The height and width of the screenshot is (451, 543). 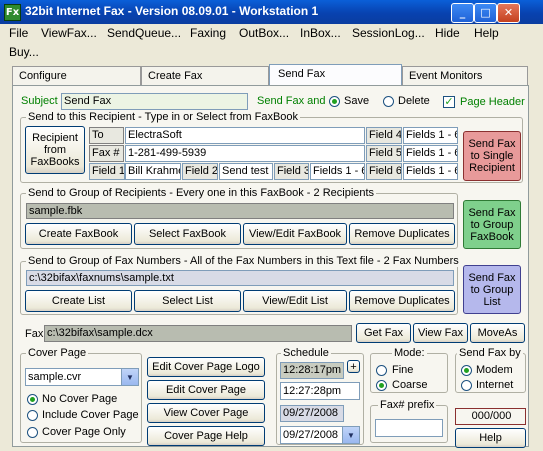 I want to click on tab-create-fax: Create Fax, so click(x=205, y=76).